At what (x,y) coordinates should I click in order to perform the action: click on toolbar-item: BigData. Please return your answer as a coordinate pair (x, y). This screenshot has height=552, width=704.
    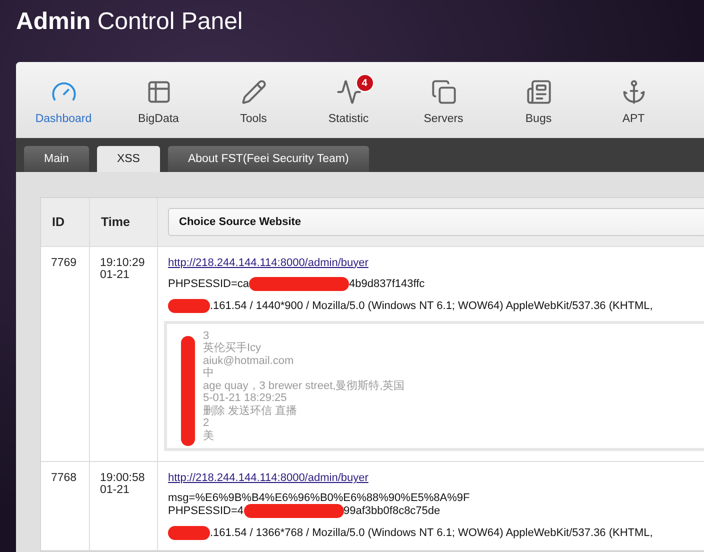
    Looking at the image, I should click on (158, 100).